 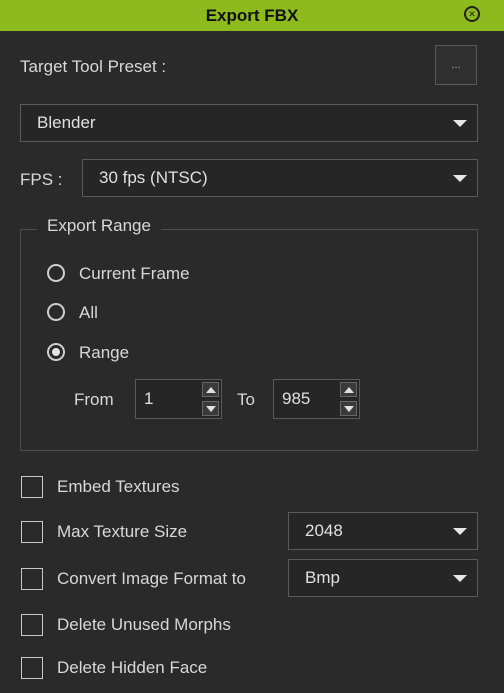 What do you see at coordinates (383, 578) in the screenshot?
I see `image-format-dropdown: Bmp` at bounding box center [383, 578].